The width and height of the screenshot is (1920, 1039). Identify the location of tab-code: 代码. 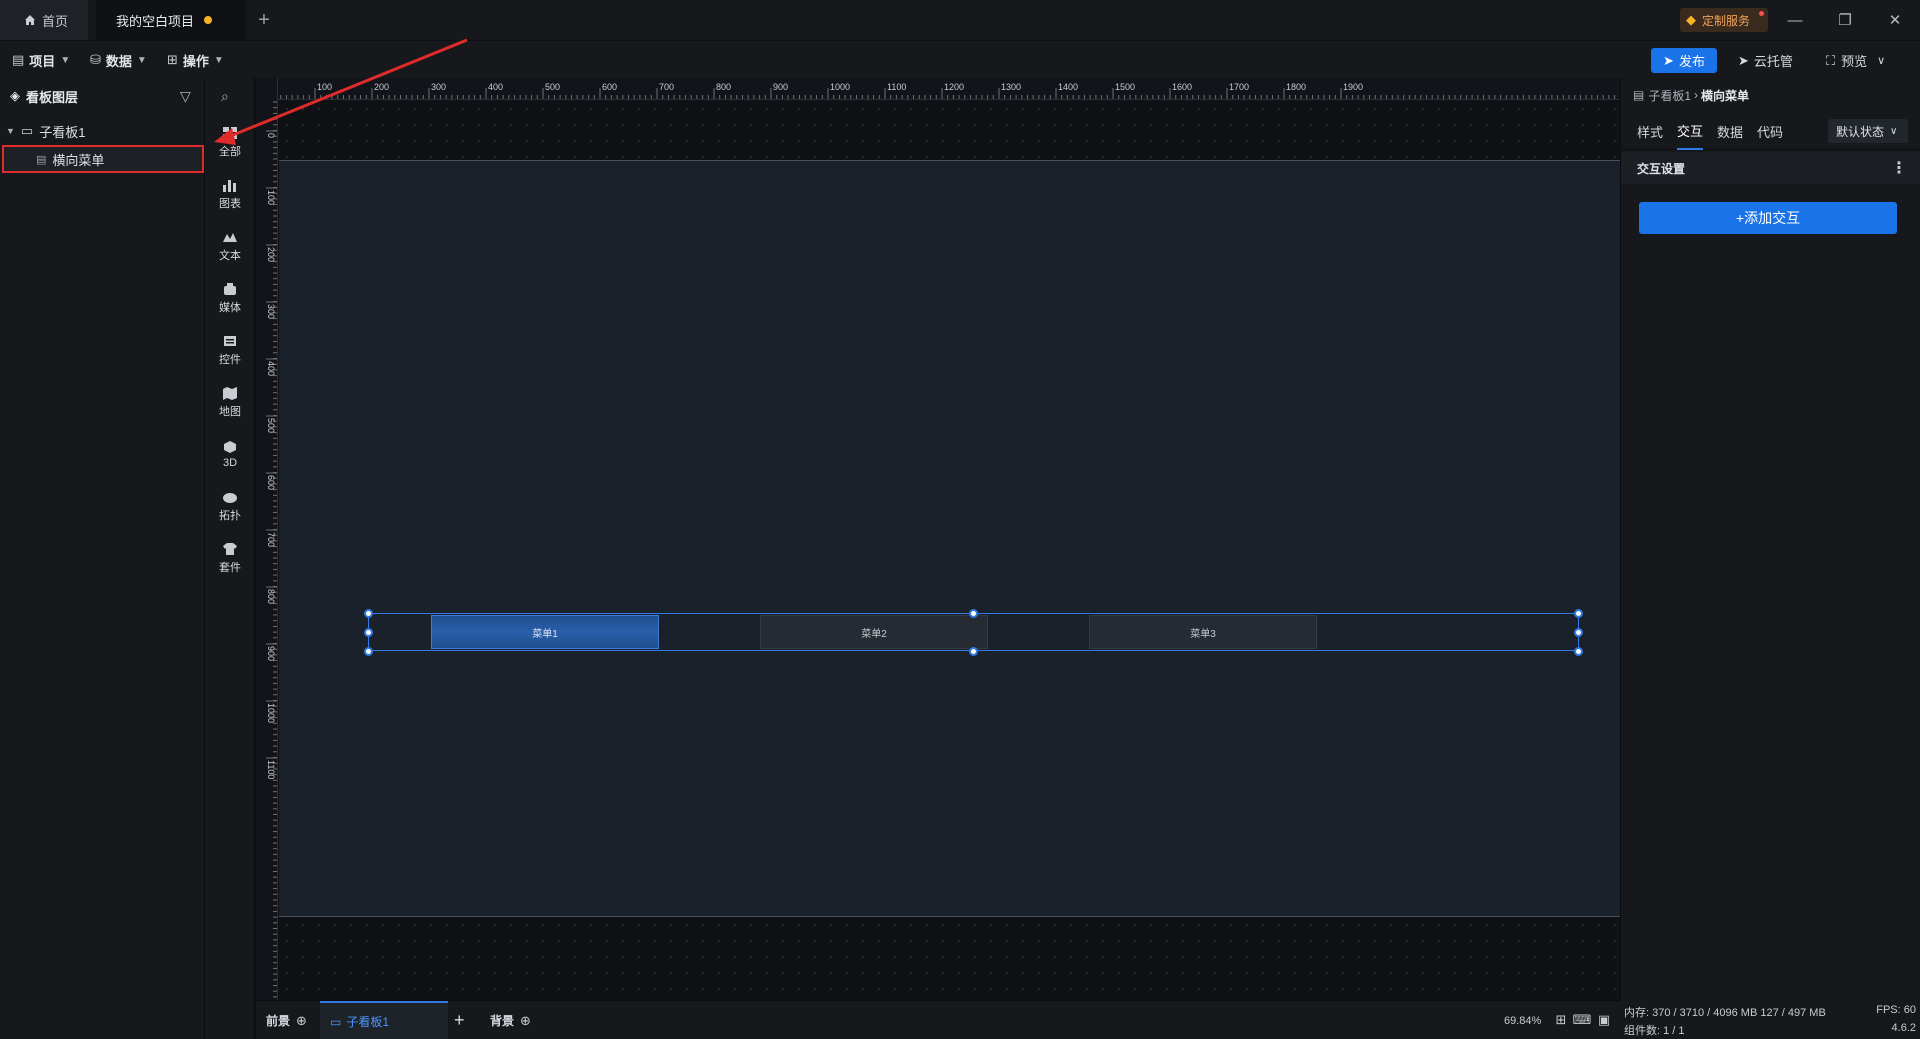
(1770, 131).